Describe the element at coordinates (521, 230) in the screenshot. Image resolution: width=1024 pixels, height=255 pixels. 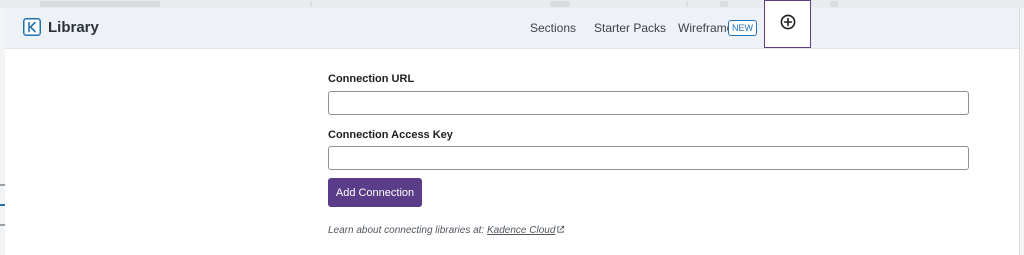
I see `kadence-cloud-link: Kadence Cloud` at that location.